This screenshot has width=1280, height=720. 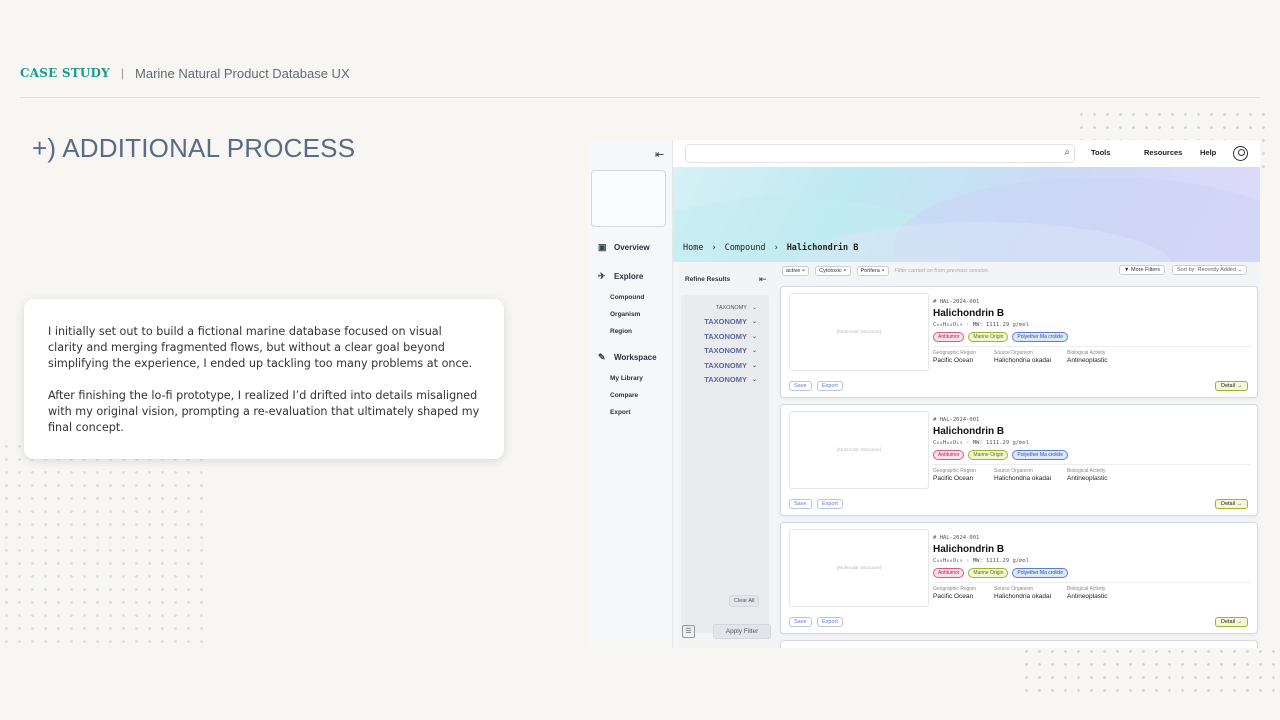 I want to click on sort-label: Sort by: Recently Added, so click(x=1207, y=270).